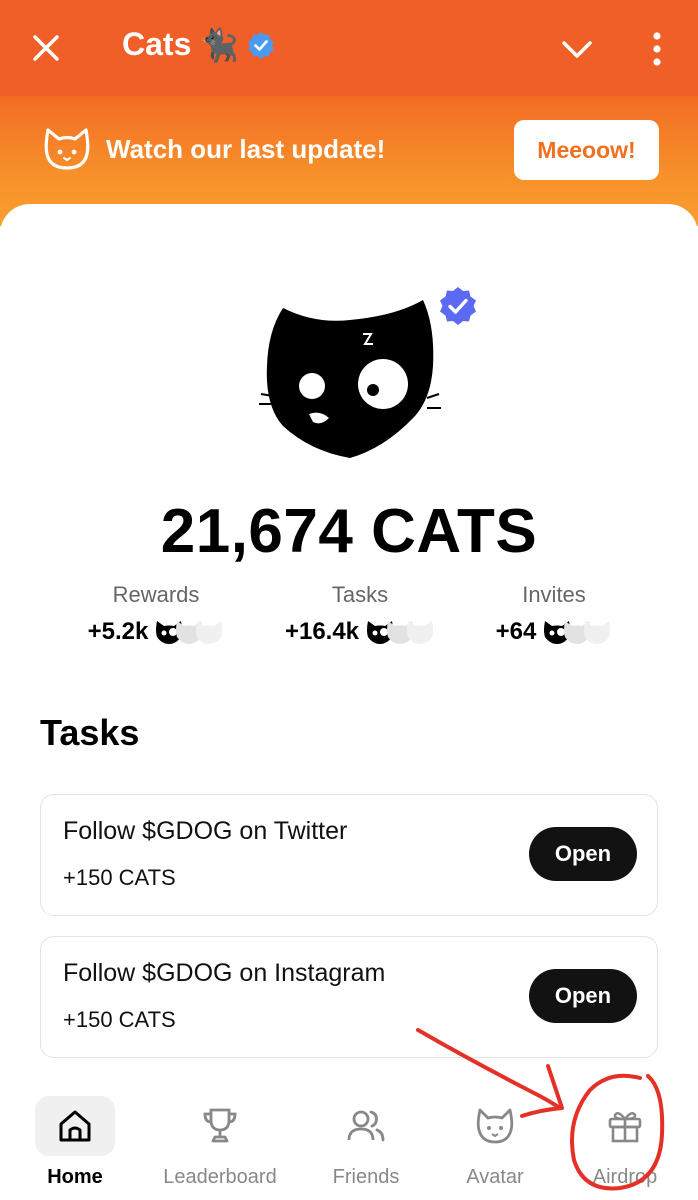  What do you see at coordinates (349, 48) in the screenshot?
I see `top-bar: Cats 🐈‍⬛` at bounding box center [349, 48].